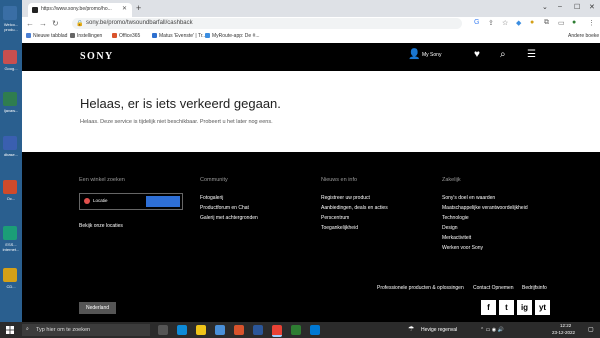 This screenshot has width=600, height=338. I want to click on location-search-button, so click(163, 201).